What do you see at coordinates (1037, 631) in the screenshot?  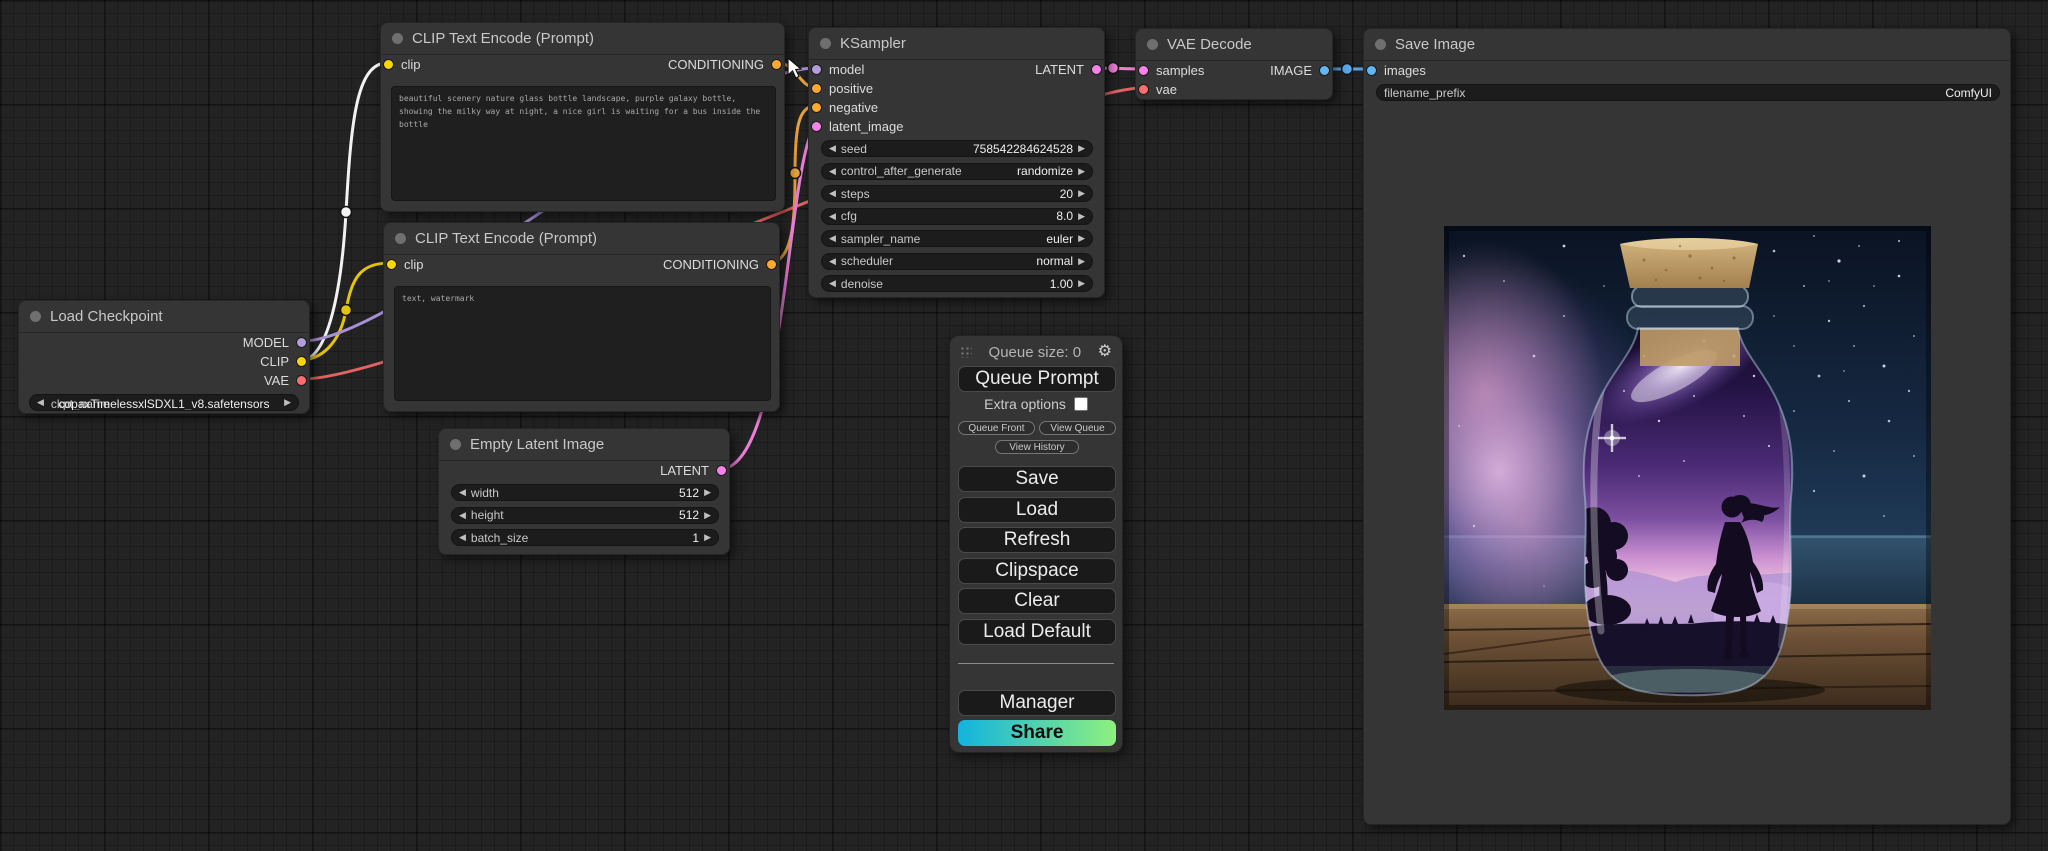 I see `load-default-button: Load Default` at bounding box center [1037, 631].